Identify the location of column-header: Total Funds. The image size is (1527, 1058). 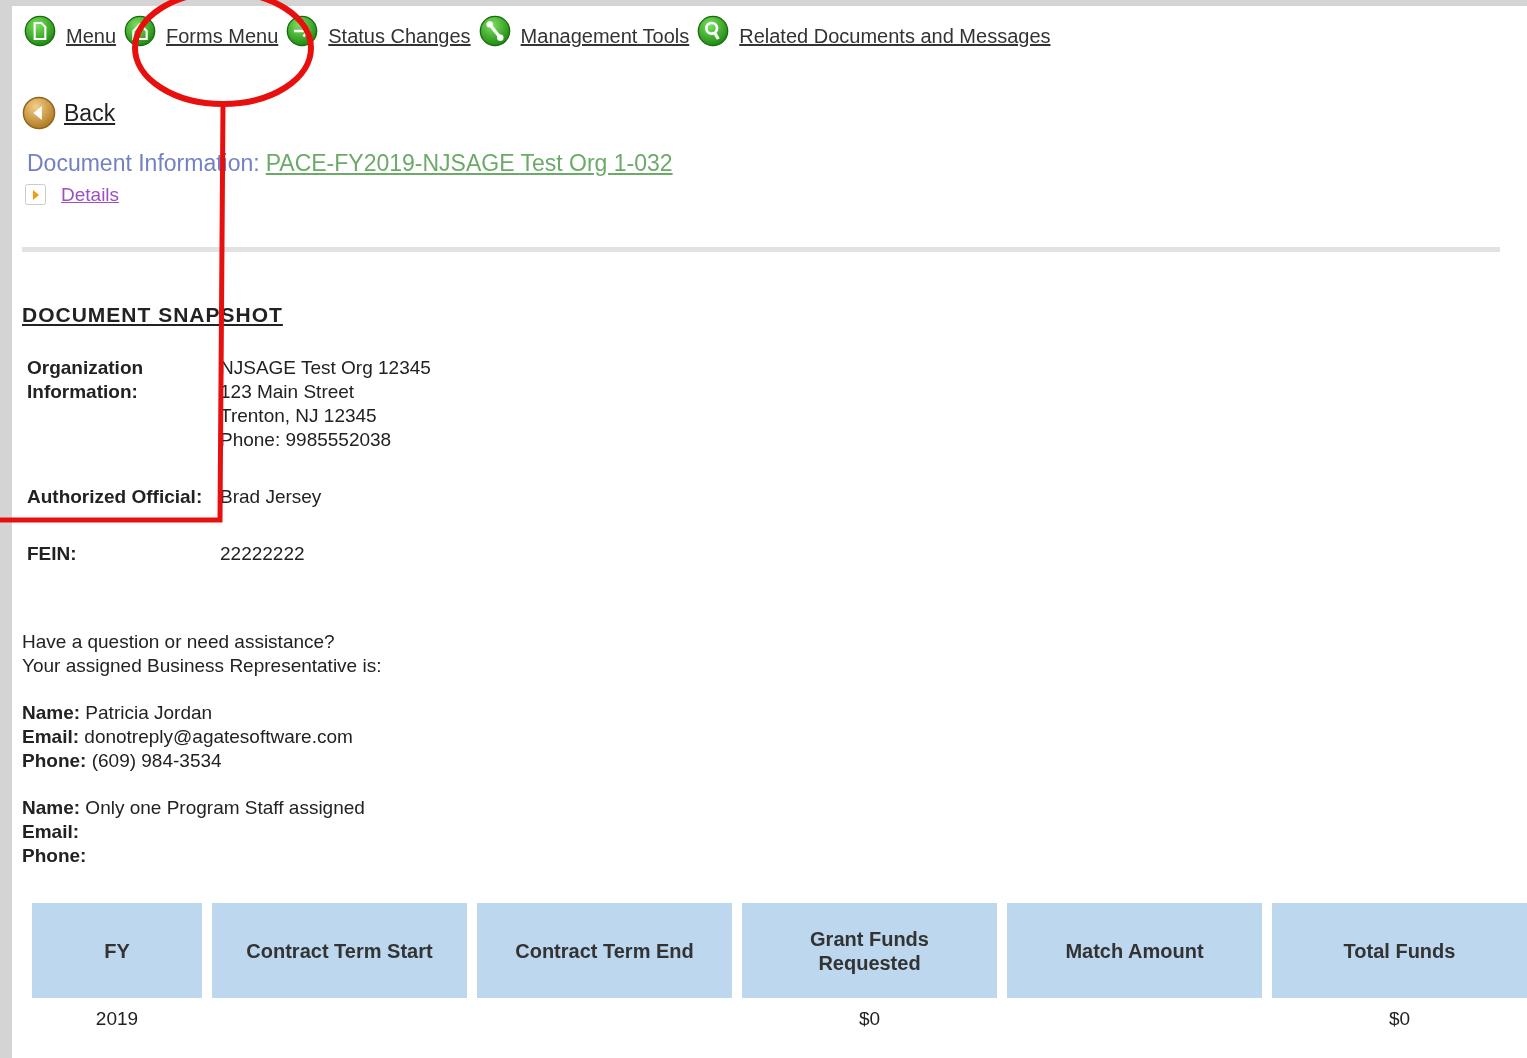
(1399, 950).